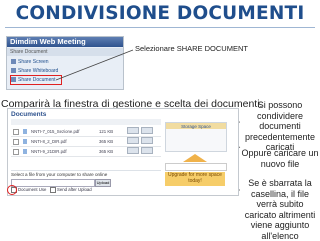  Describe the element at coordinates (106, 131) in the screenshot. I see `file-size: 121 KB` at that location.